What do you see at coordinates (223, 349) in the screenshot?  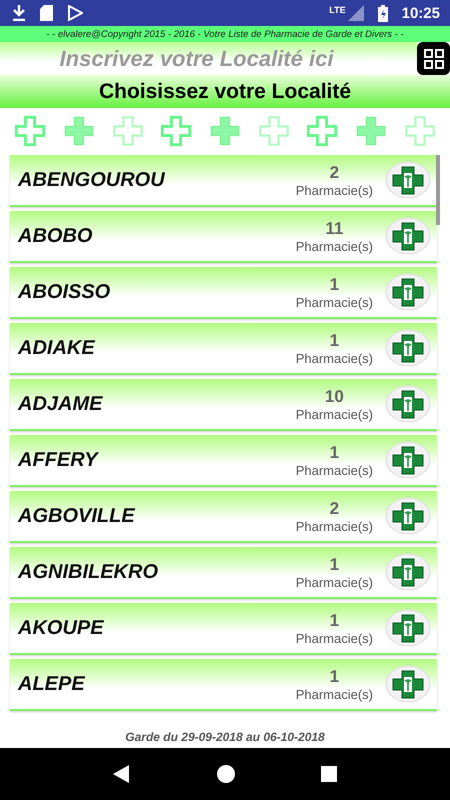 I see `locality-row: ADIAKE 1 Pharmacie(s)` at bounding box center [223, 349].